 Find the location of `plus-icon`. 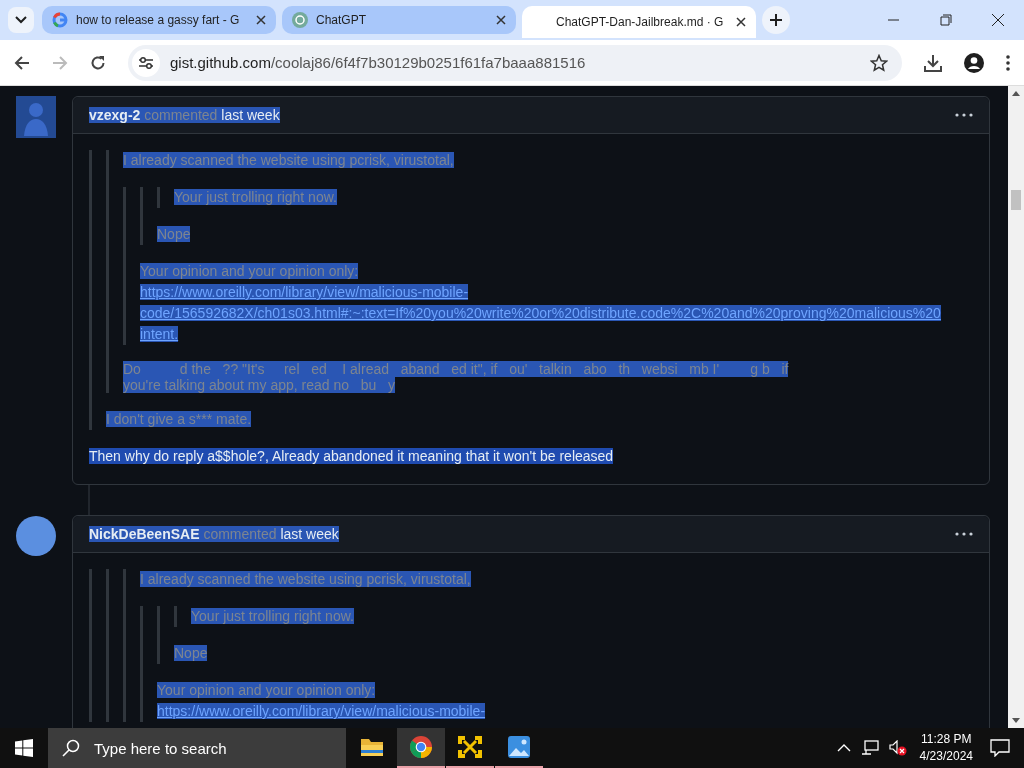

plus-icon is located at coordinates (776, 20).